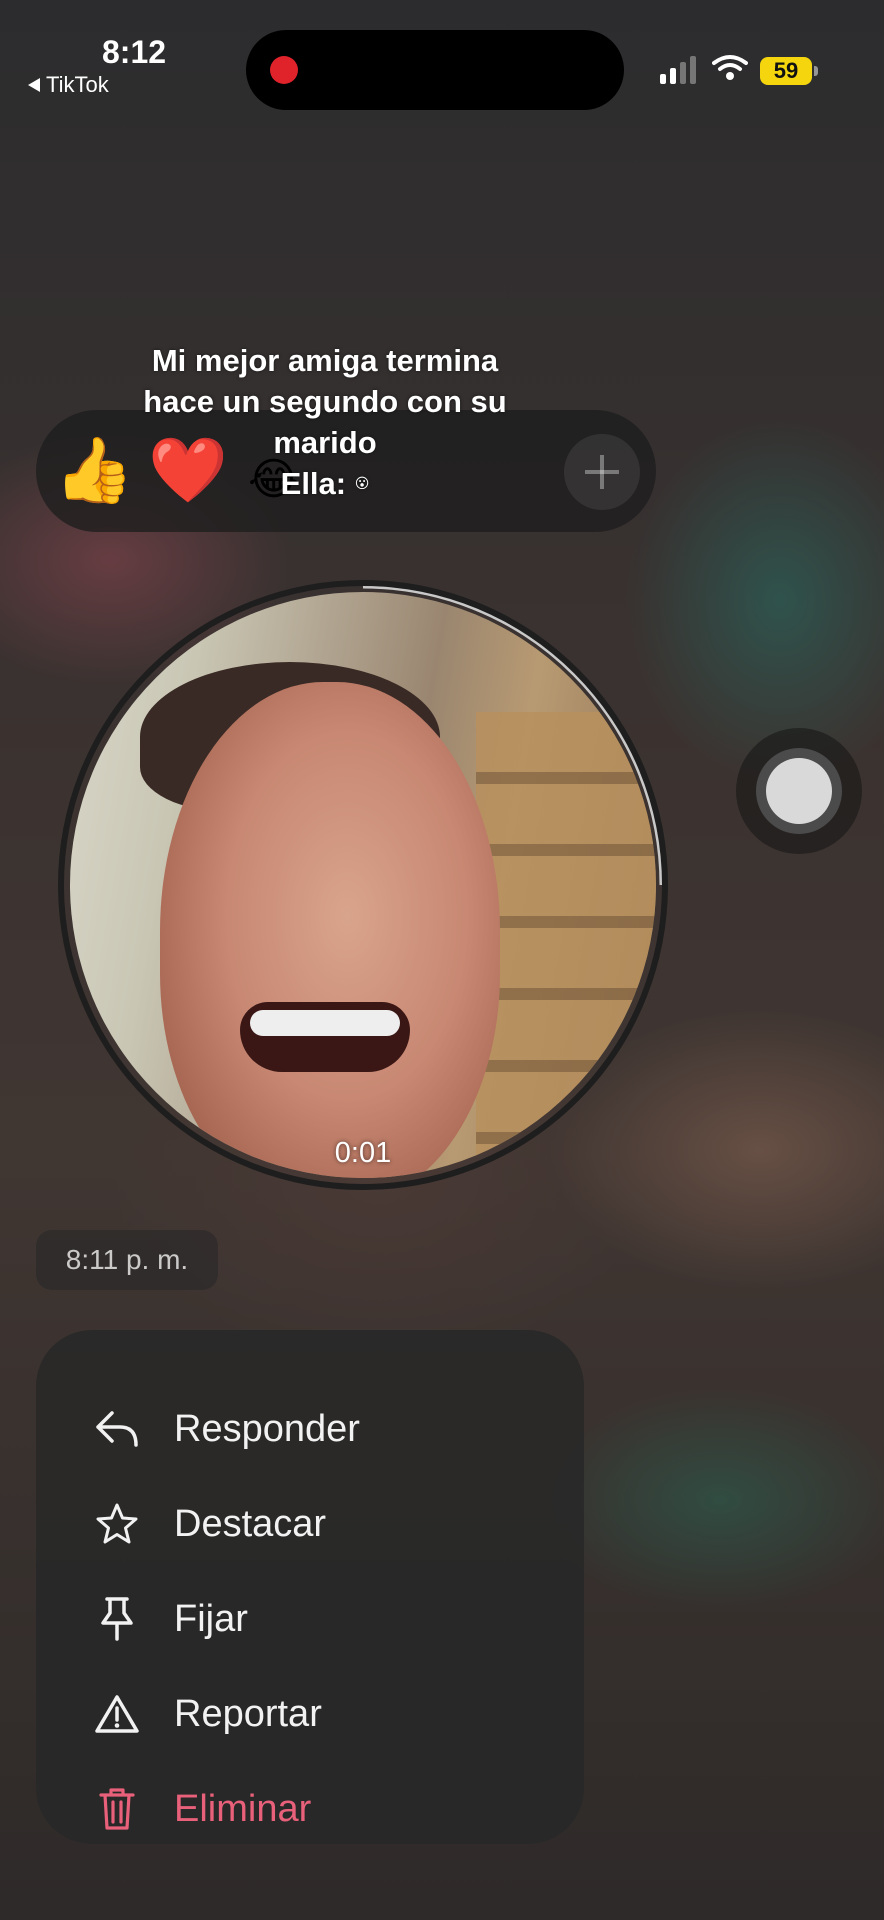  I want to click on menu-item-reportar: Reportar, so click(310, 1714).